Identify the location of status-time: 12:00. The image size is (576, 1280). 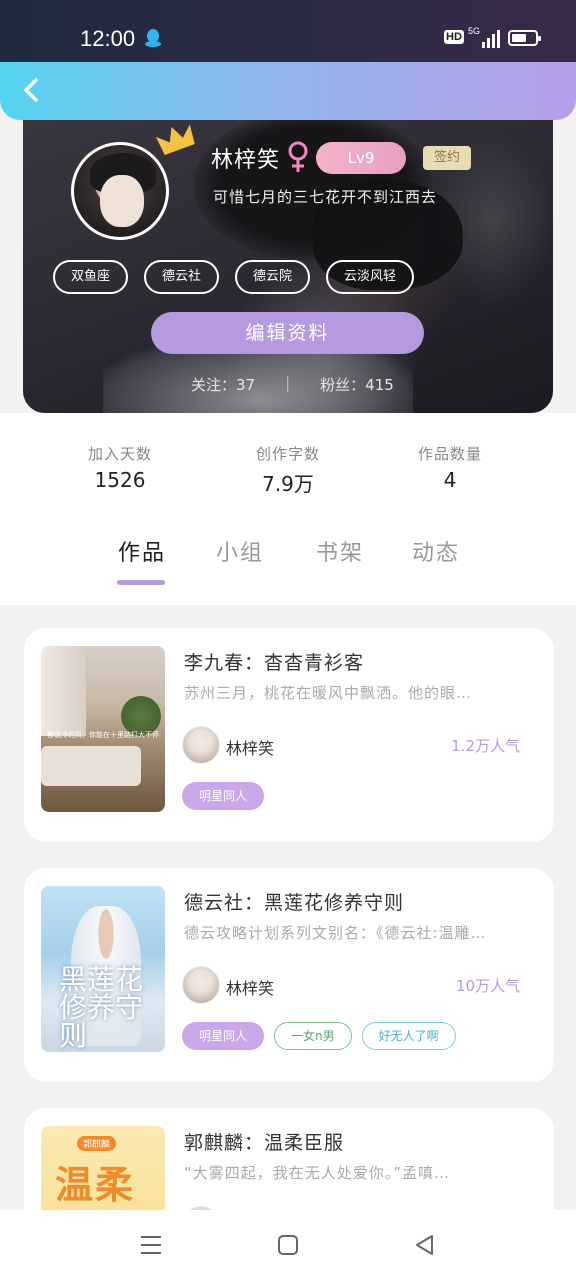
(108, 38).